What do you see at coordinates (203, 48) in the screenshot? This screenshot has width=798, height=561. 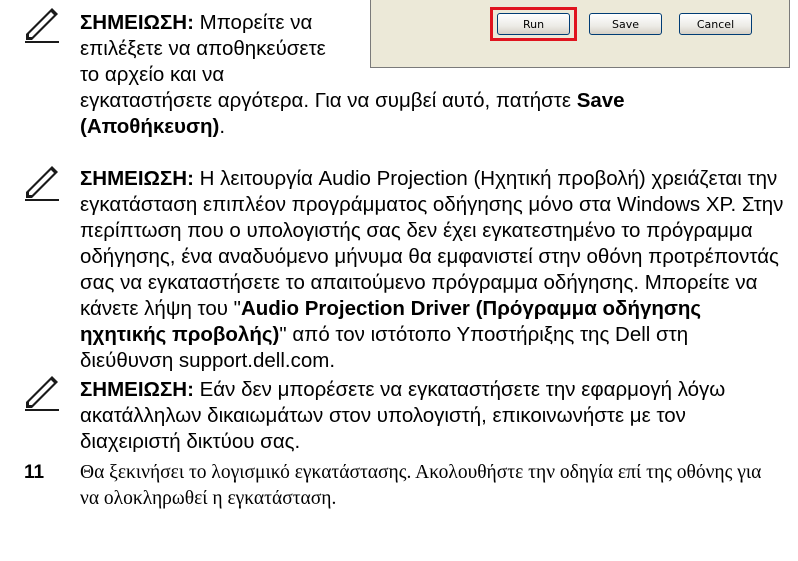 I see `note-1-line2: επιλέξετε να αποθηκεύσετε` at bounding box center [203, 48].